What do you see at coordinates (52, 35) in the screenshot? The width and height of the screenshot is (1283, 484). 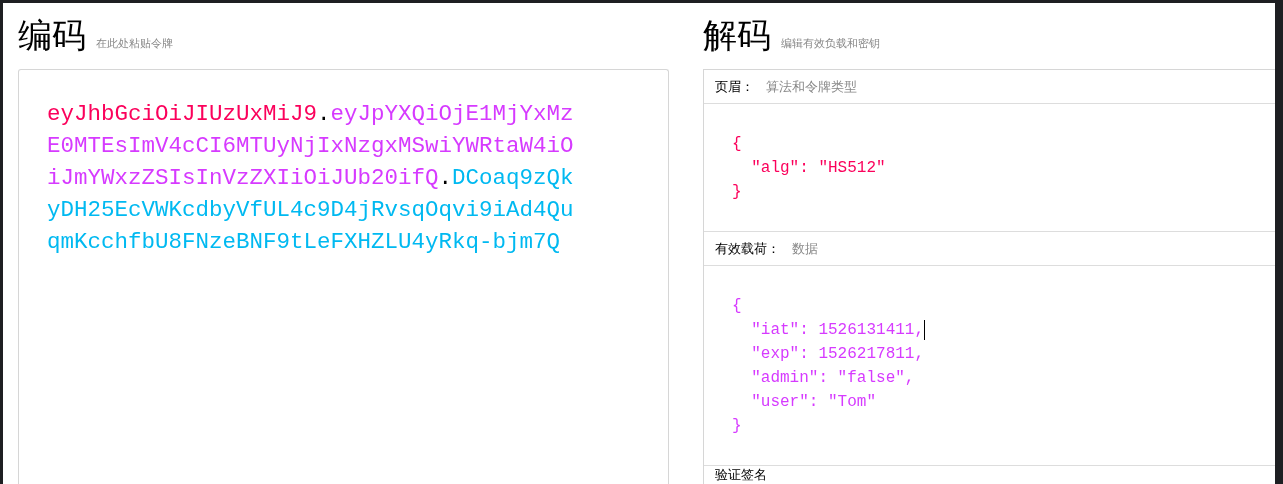 I see `section-title: 编码` at bounding box center [52, 35].